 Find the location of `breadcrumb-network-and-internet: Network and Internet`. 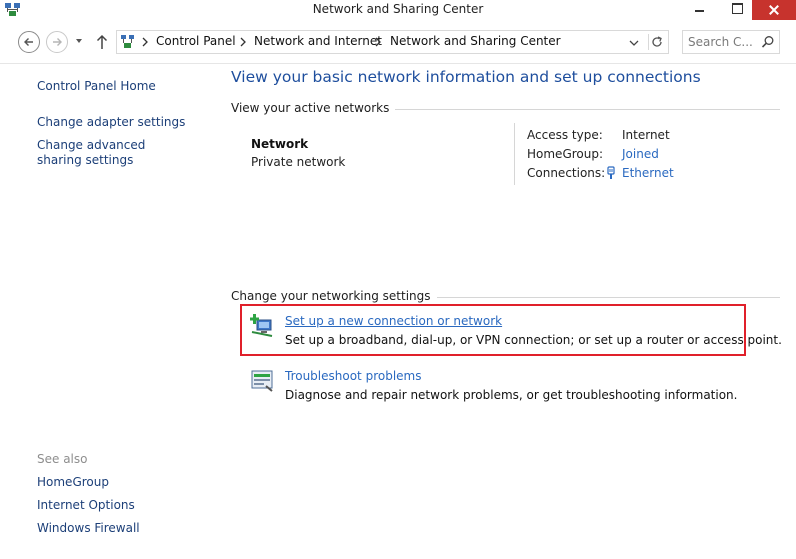

breadcrumb-network-and-internet: Network and Internet is located at coordinates (318, 41).